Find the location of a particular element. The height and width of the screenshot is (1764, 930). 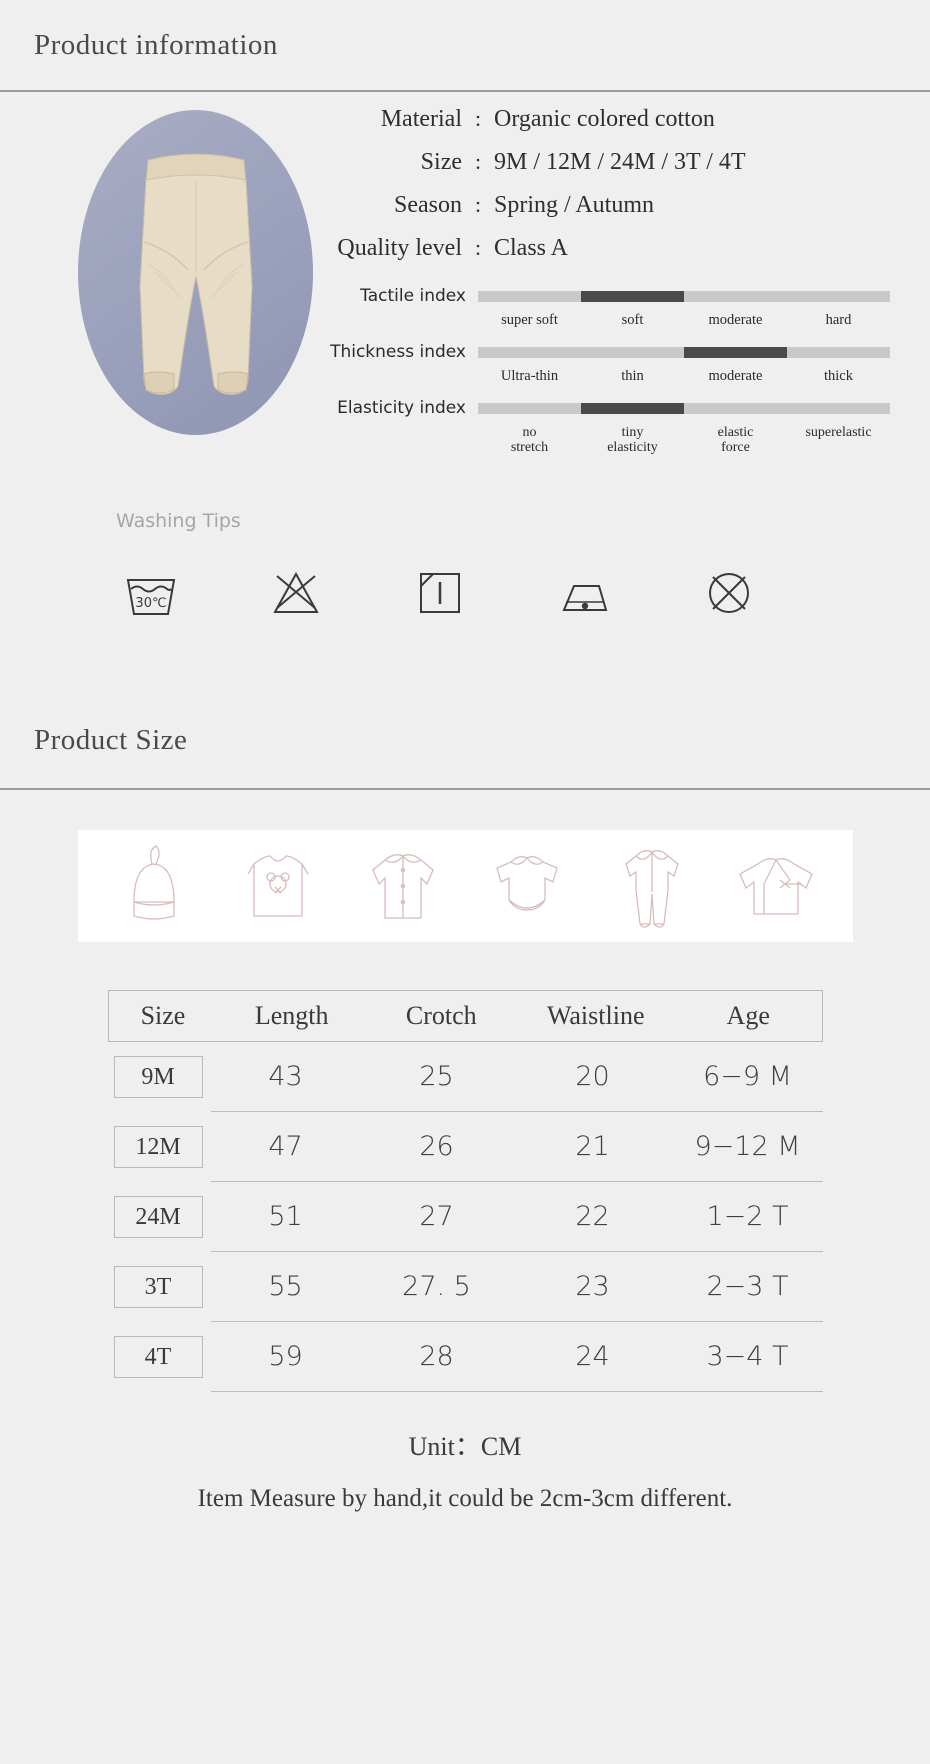

spec-row-size: Size : 9M / 12M / 24M / 3T / 4T is located at coordinates (610, 170).